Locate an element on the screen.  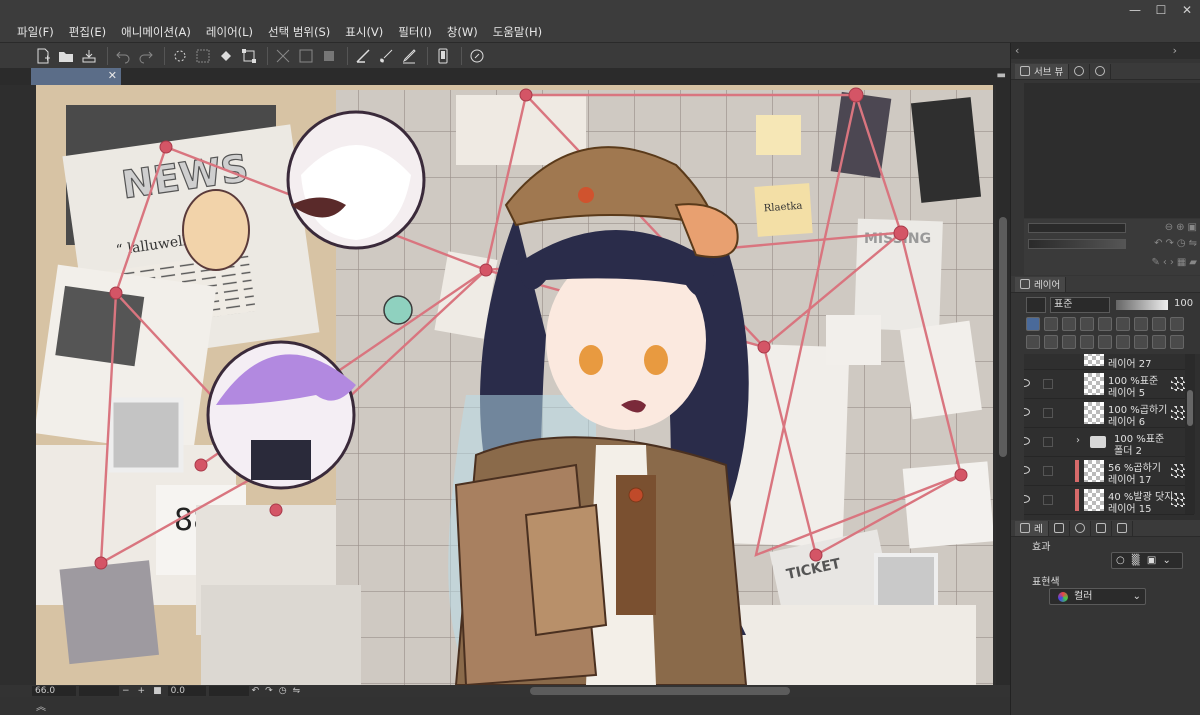
layer-list-scrollbar is located at coordinates (1190, 434).